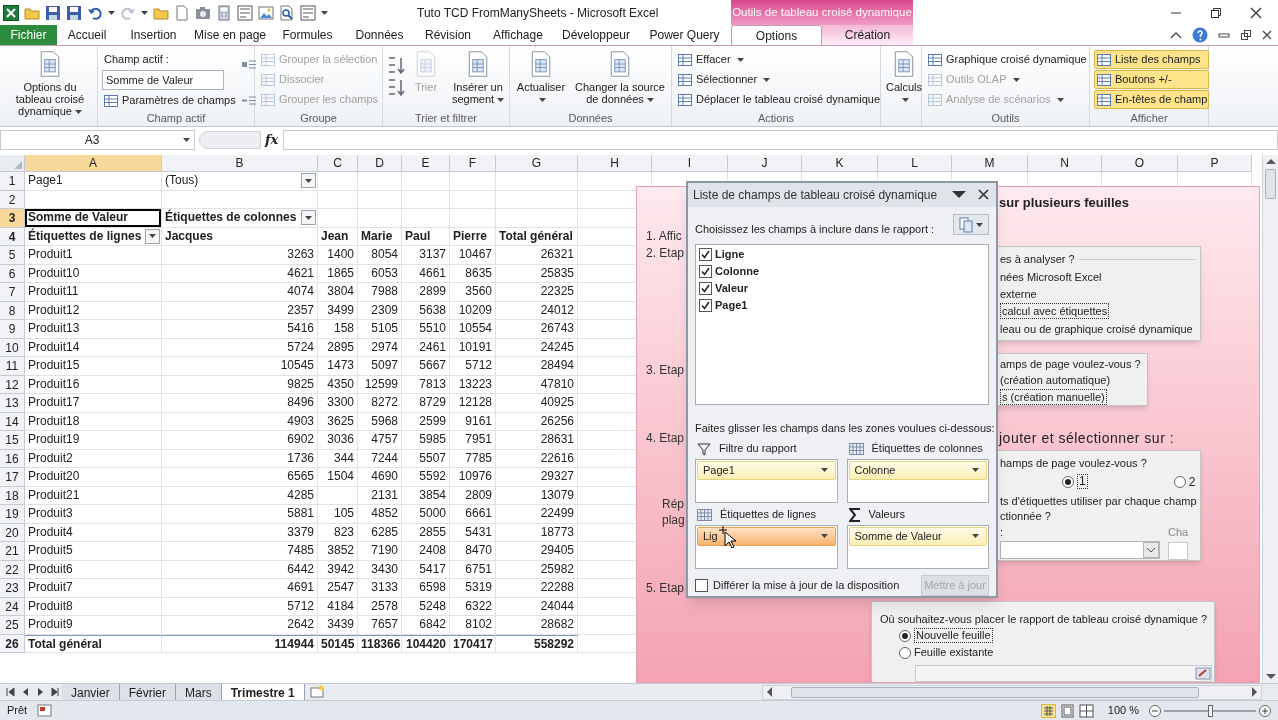  Describe the element at coordinates (1215, 163) in the screenshot. I see `column-header: P` at that location.